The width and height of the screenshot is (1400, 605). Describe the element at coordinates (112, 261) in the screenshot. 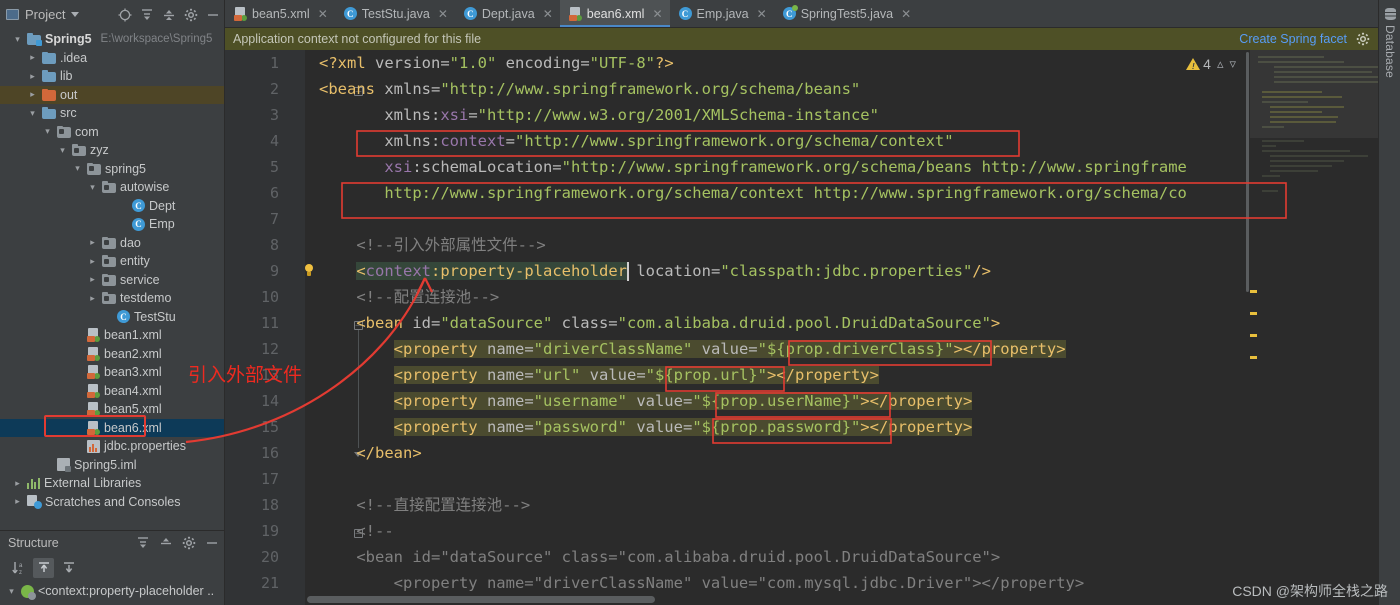

I see `tree-item-entity: ▸ entity` at that location.